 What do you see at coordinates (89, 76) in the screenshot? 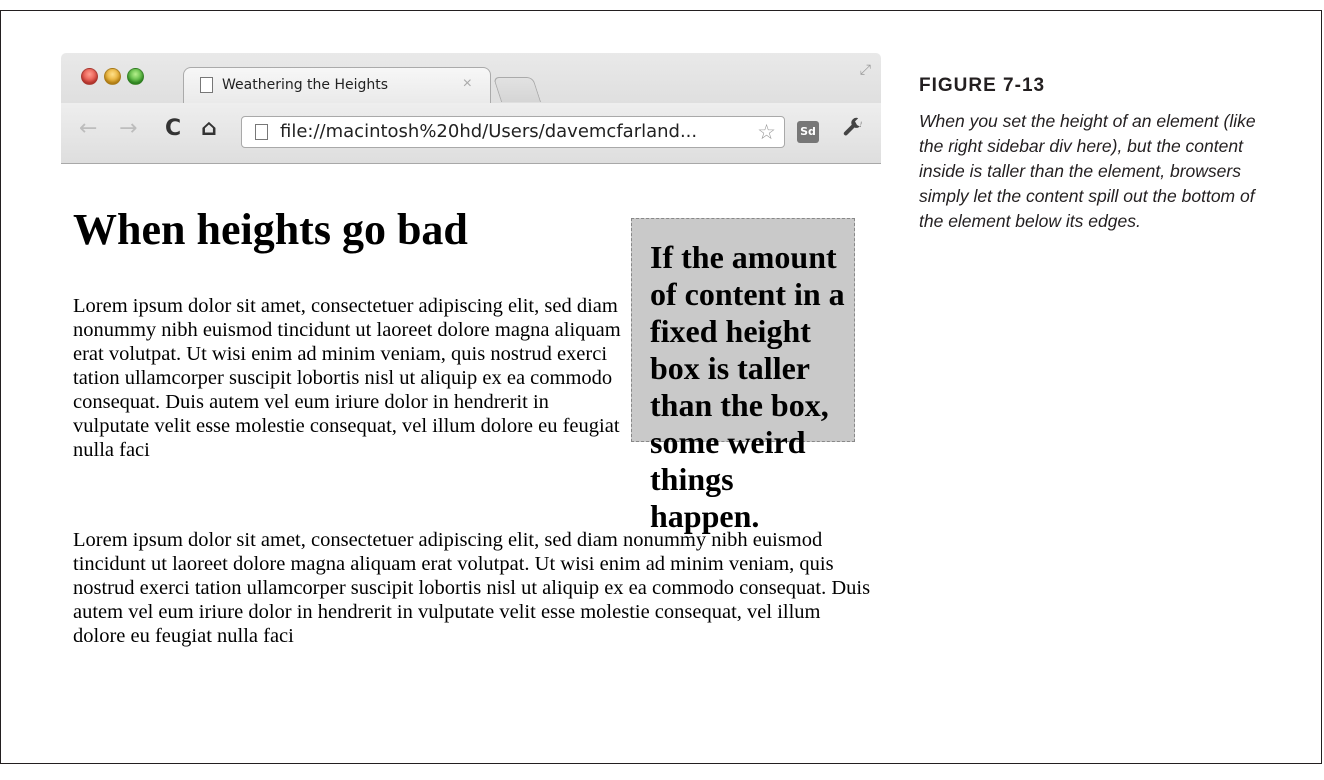
I see `close-window-button` at bounding box center [89, 76].